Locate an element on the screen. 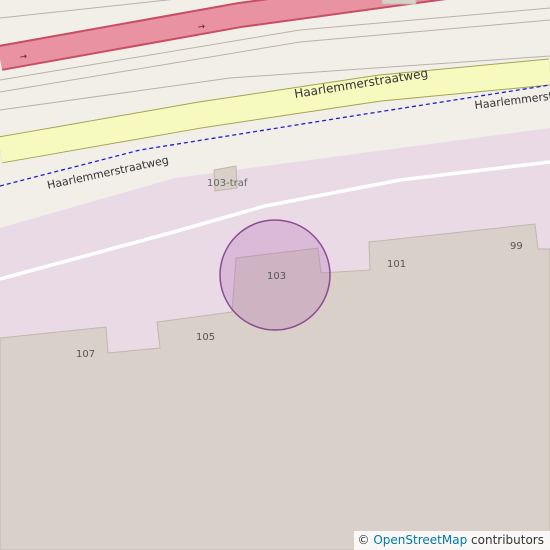  house-number-99: 99 is located at coordinates (516, 246).